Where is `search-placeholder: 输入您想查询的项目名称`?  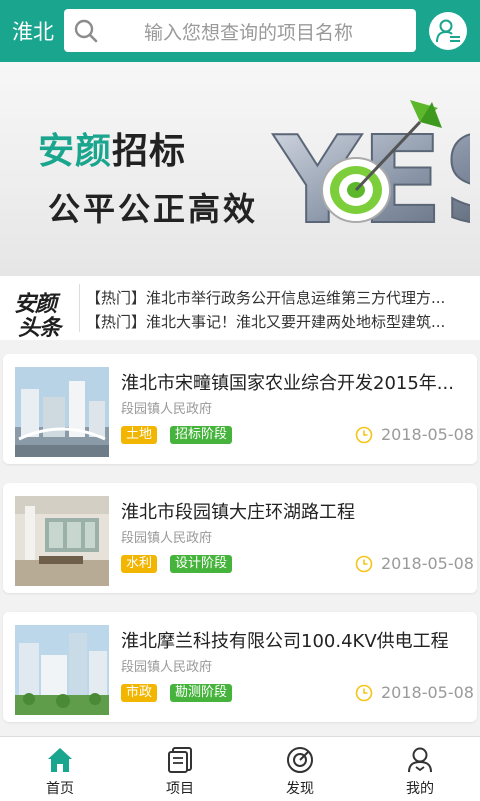 search-placeholder: 输入您想查询的项目名称 is located at coordinates (249, 33).